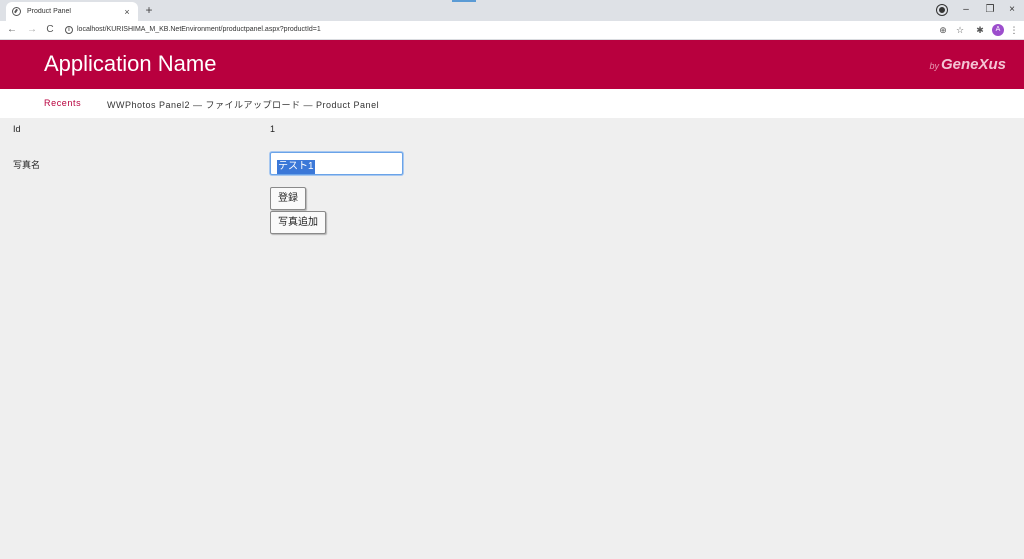  Describe the element at coordinates (32, 30) in the screenshot. I see `forward-button: →` at that location.